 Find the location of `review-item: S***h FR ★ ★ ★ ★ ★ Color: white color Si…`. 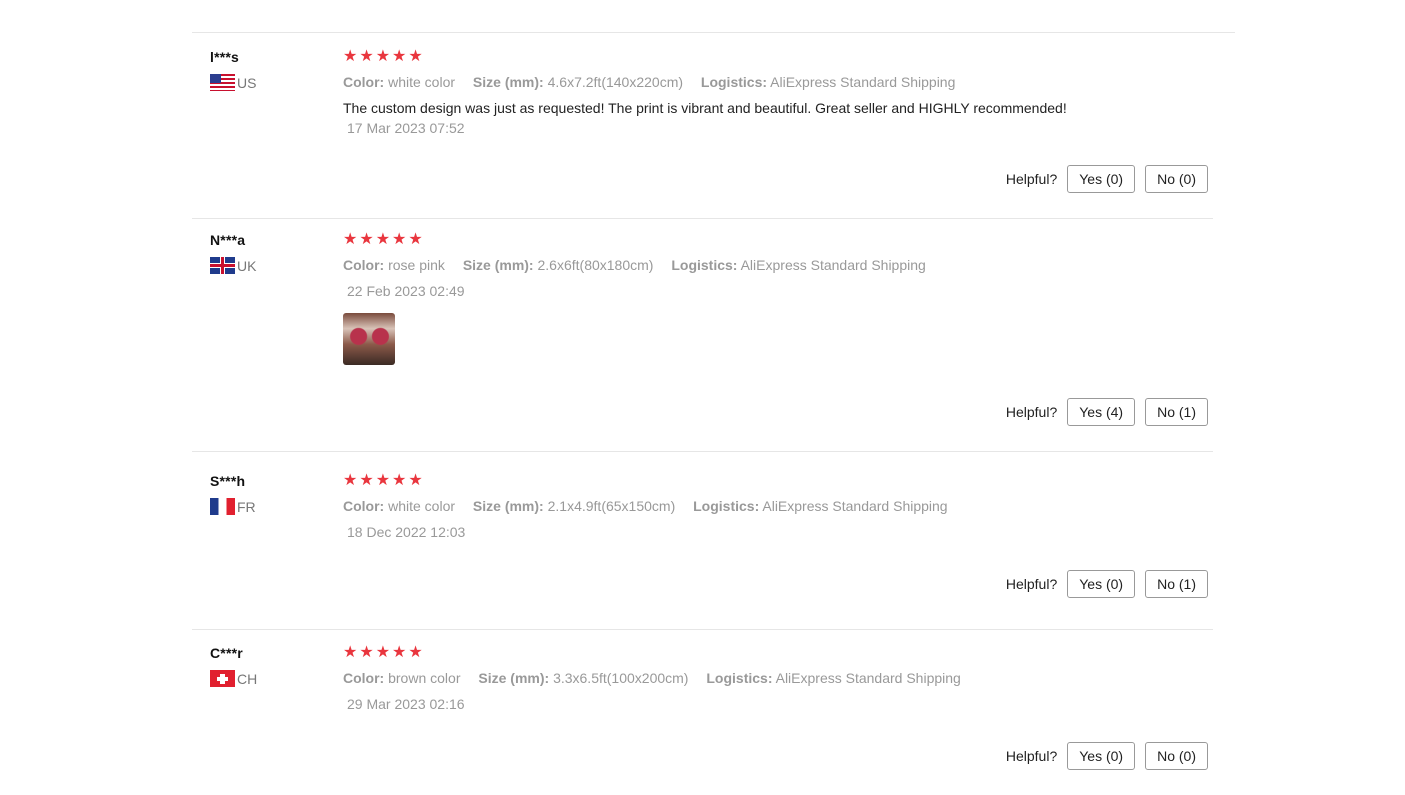

review-item: S***h FR ★ ★ ★ ★ ★ Color: white color Si… is located at coordinates (702, 551).